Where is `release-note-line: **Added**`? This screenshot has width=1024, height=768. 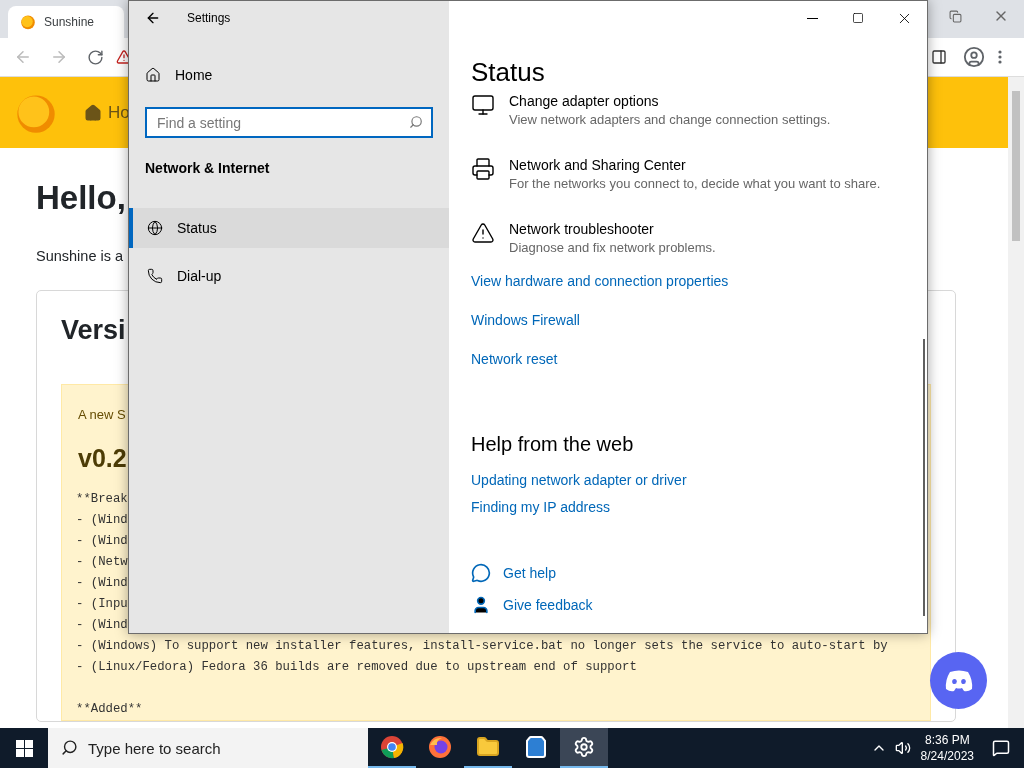
release-note-line: **Added** is located at coordinates (109, 709).